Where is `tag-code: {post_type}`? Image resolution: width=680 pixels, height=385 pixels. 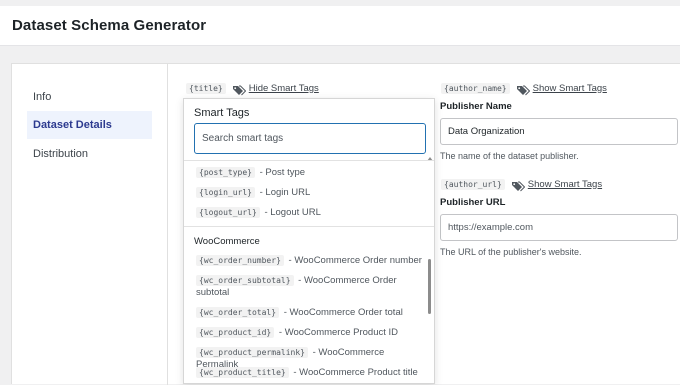
tag-code: {post_type} is located at coordinates (225, 172).